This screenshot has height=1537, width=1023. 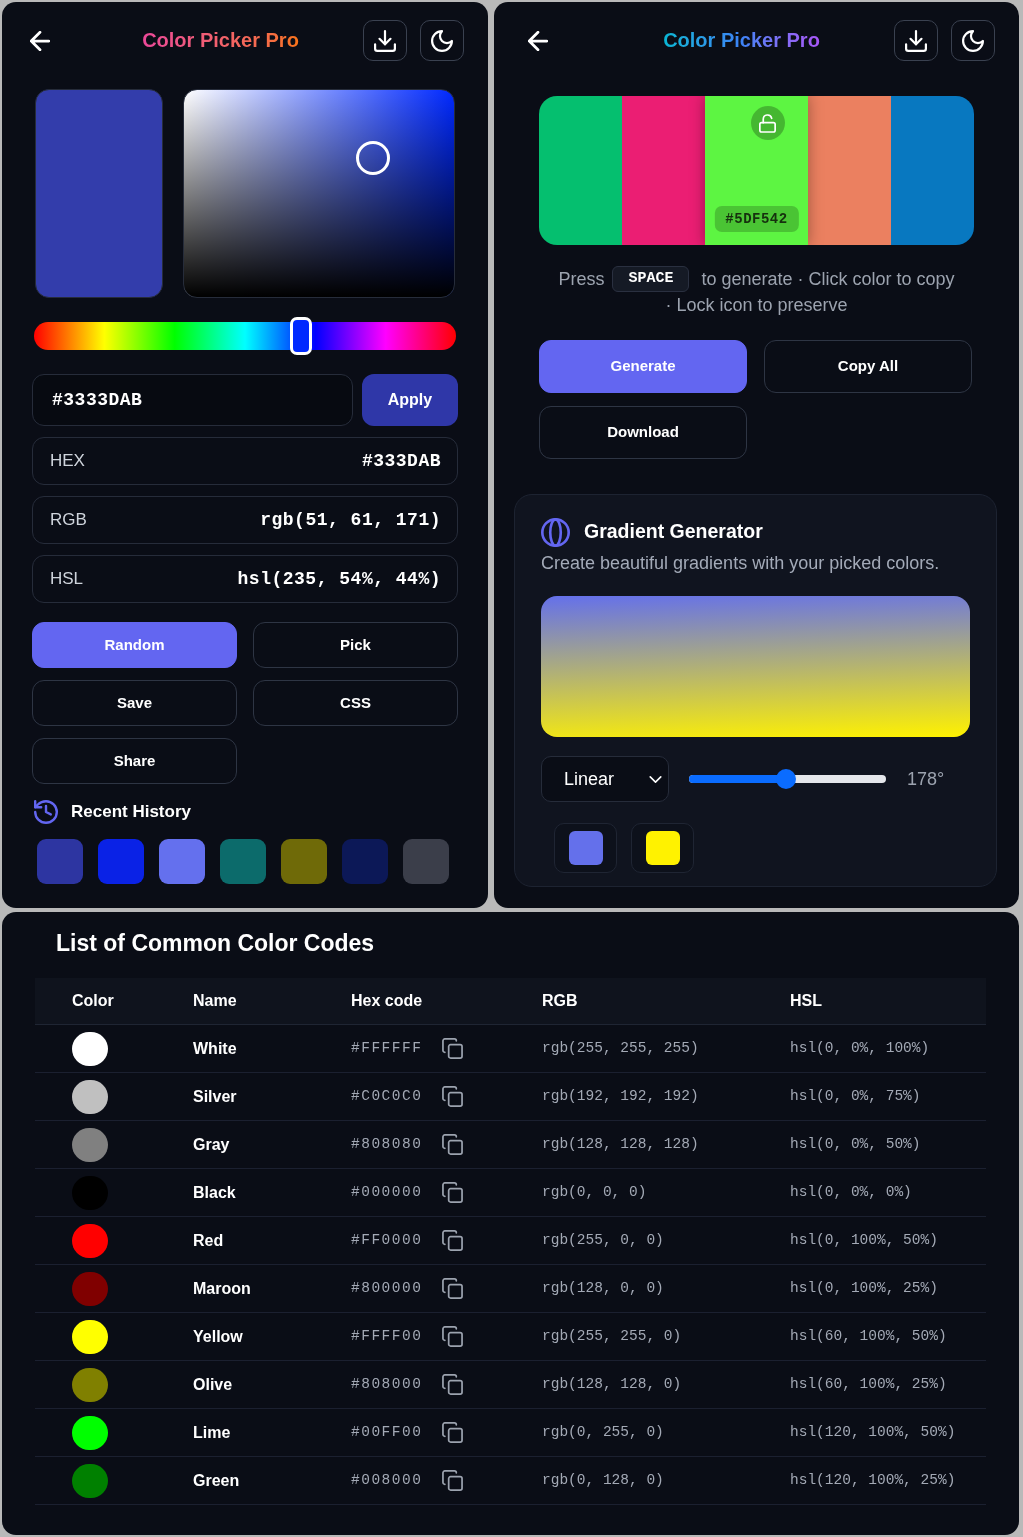 What do you see at coordinates (655, 779) in the screenshot?
I see `chevron-down-icon` at bounding box center [655, 779].